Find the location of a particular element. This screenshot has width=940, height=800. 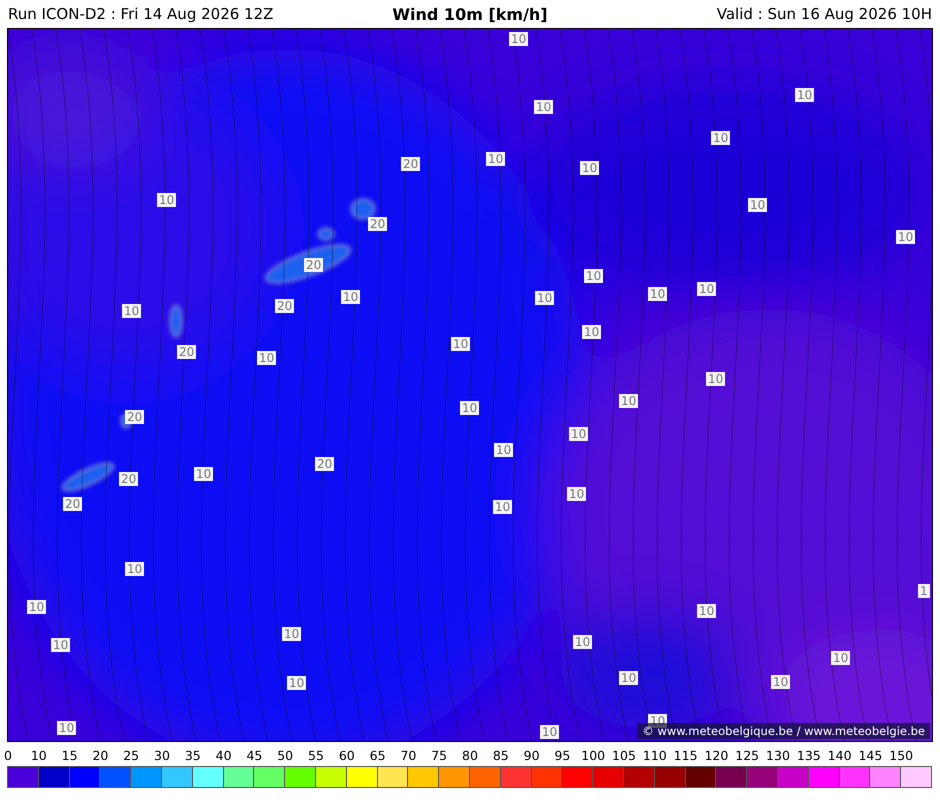

scale-tick-label: 30 is located at coordinates (162, 756).